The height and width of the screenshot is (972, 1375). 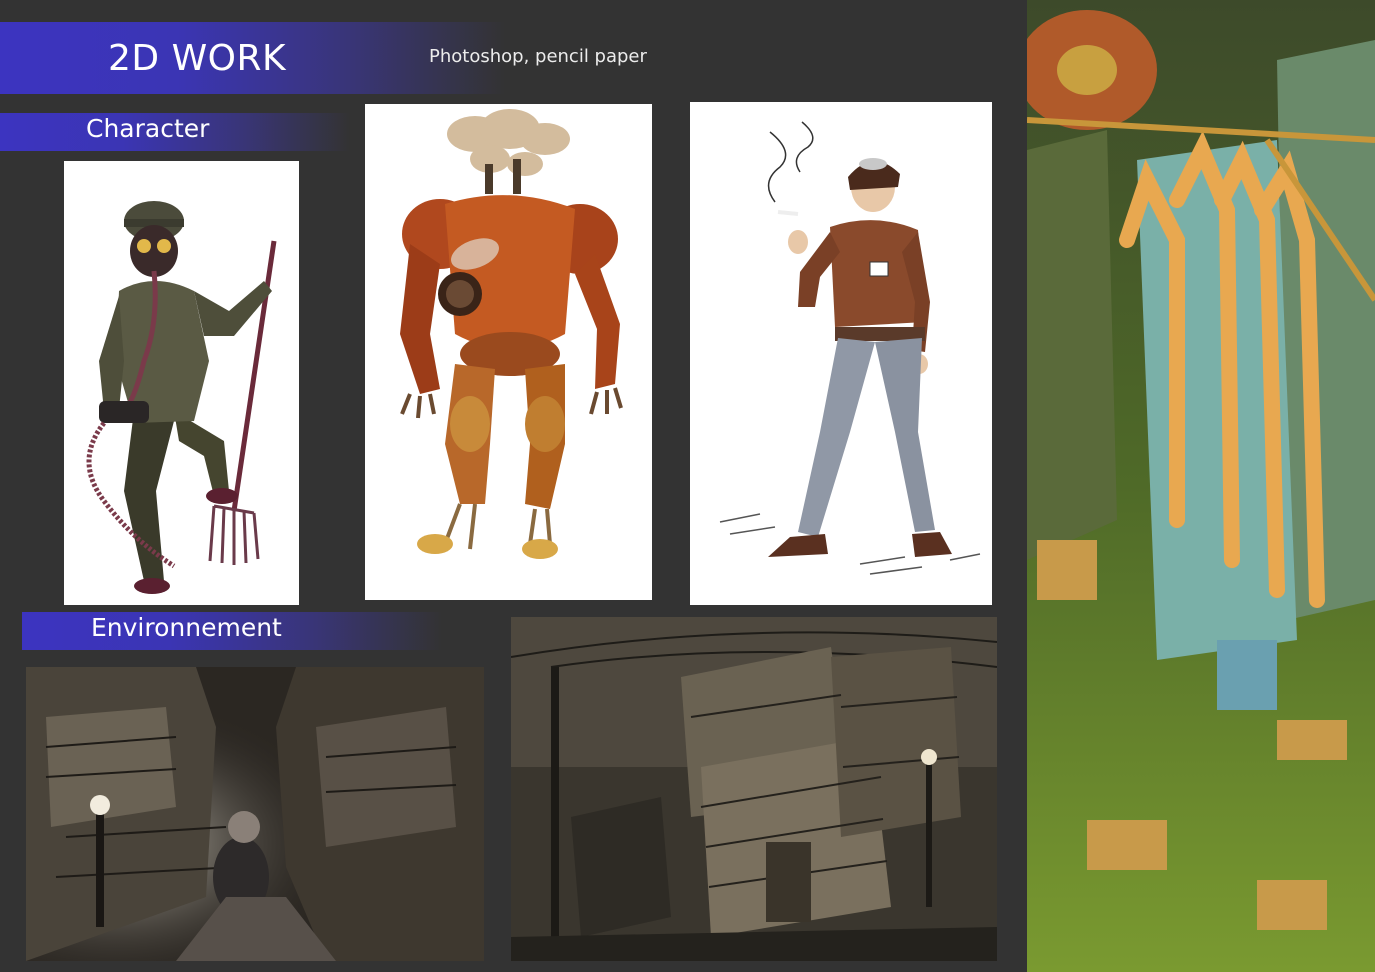 What do you see at coordinates (148, 128) in the screenshot?
I see `character-section-heading: Character` at bounding box center [148, 128].